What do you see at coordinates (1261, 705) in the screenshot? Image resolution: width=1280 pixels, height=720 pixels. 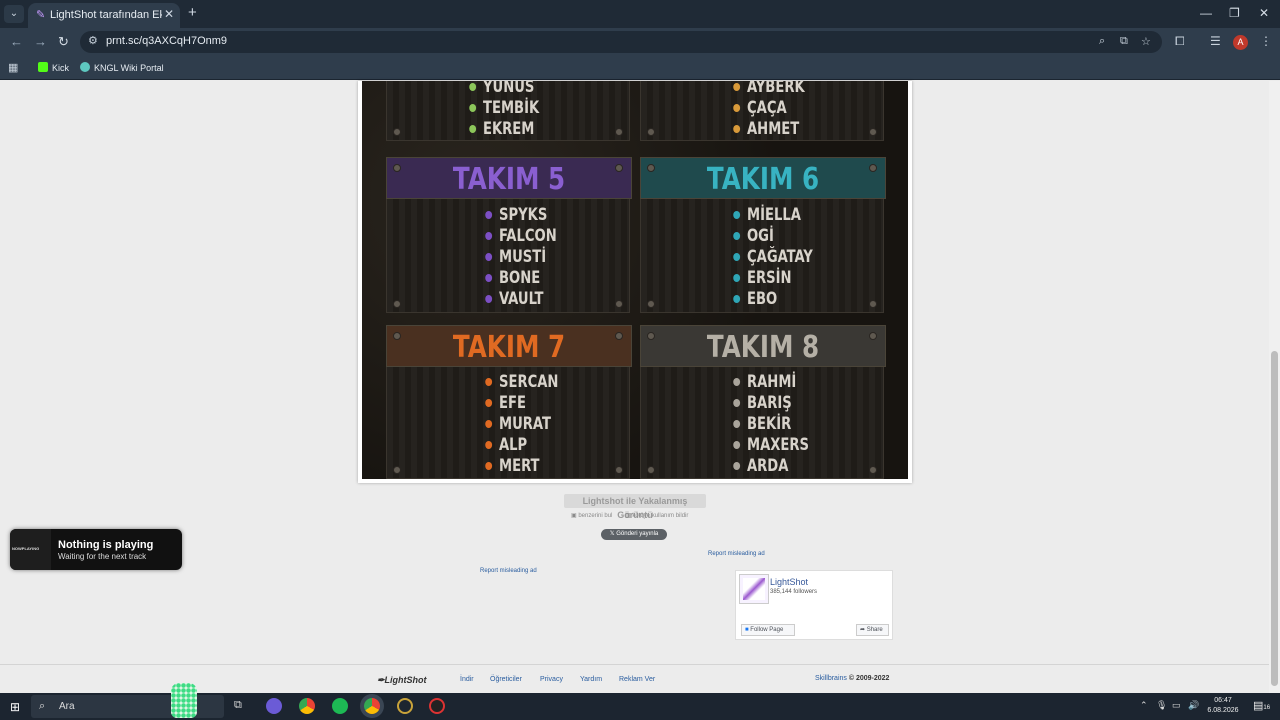 I see `notification-icon: ▤16` at bounding box center [1261, 705].